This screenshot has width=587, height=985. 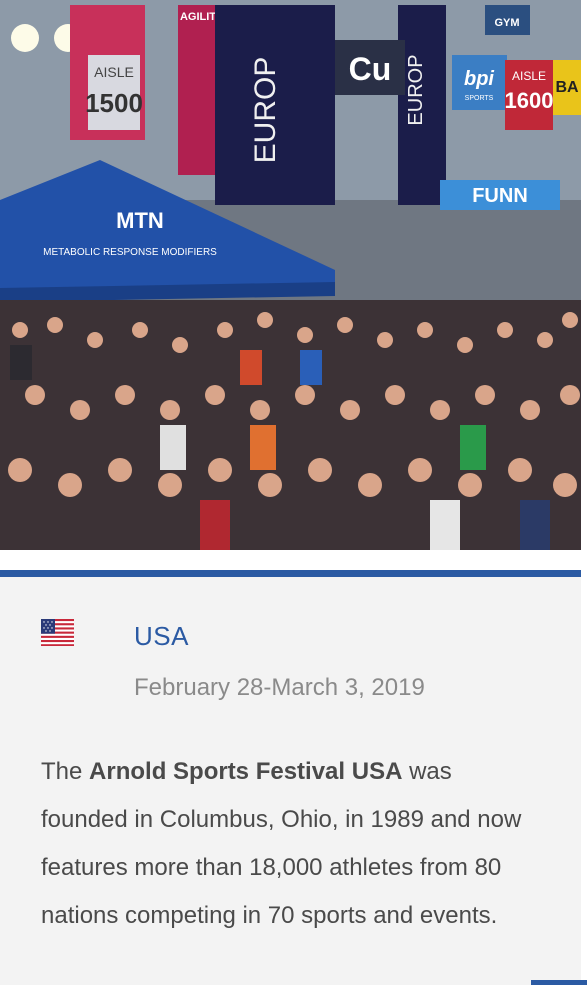 I want to click on funn-sign: FUNN, so click(x=500, y=196).